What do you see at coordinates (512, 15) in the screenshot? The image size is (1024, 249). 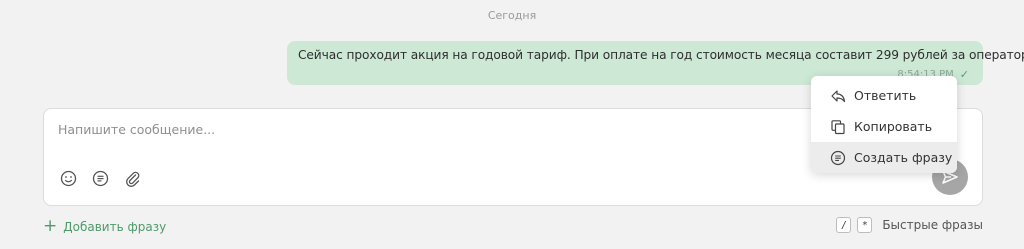 I see `date-separator: Сегодня` at bounding box center [512, 15].